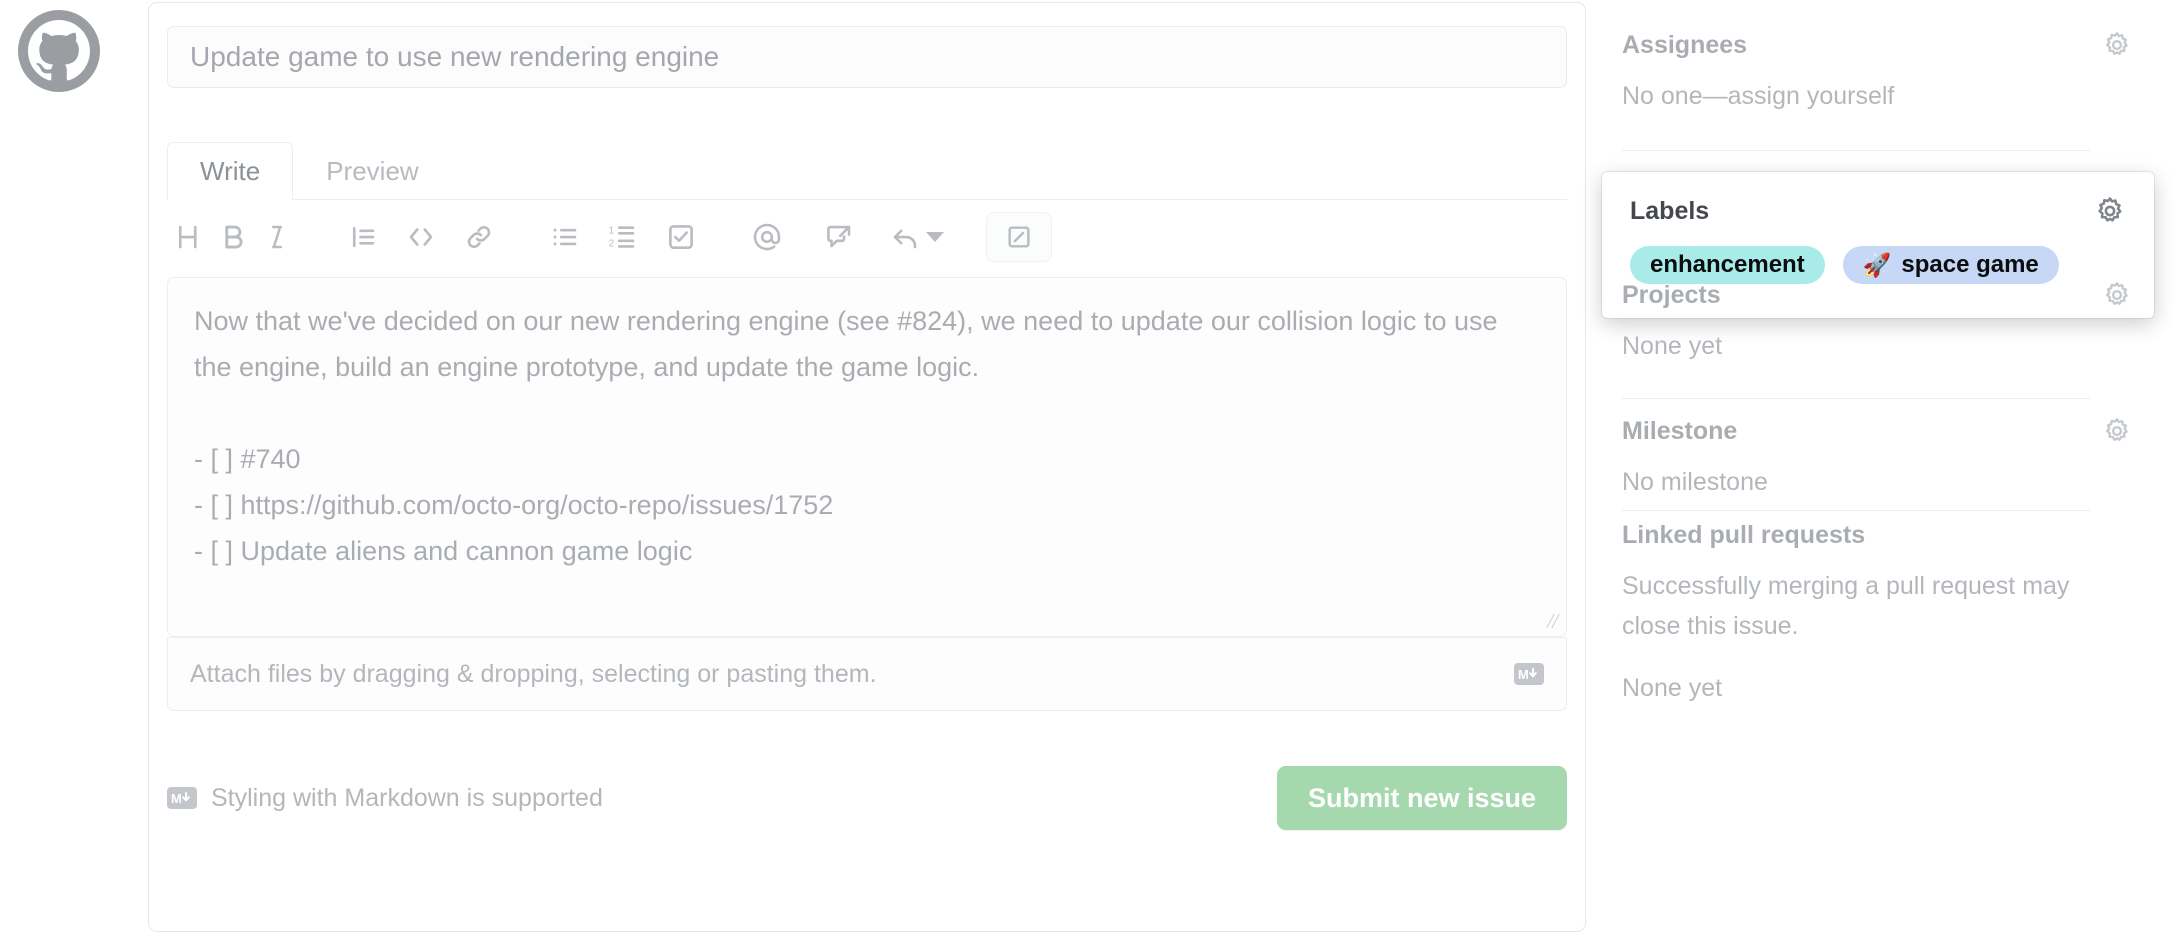  Describe the element at coordinates (1727, 264) in the screenshot. I see `label-chip-text: enhancement` at that location.